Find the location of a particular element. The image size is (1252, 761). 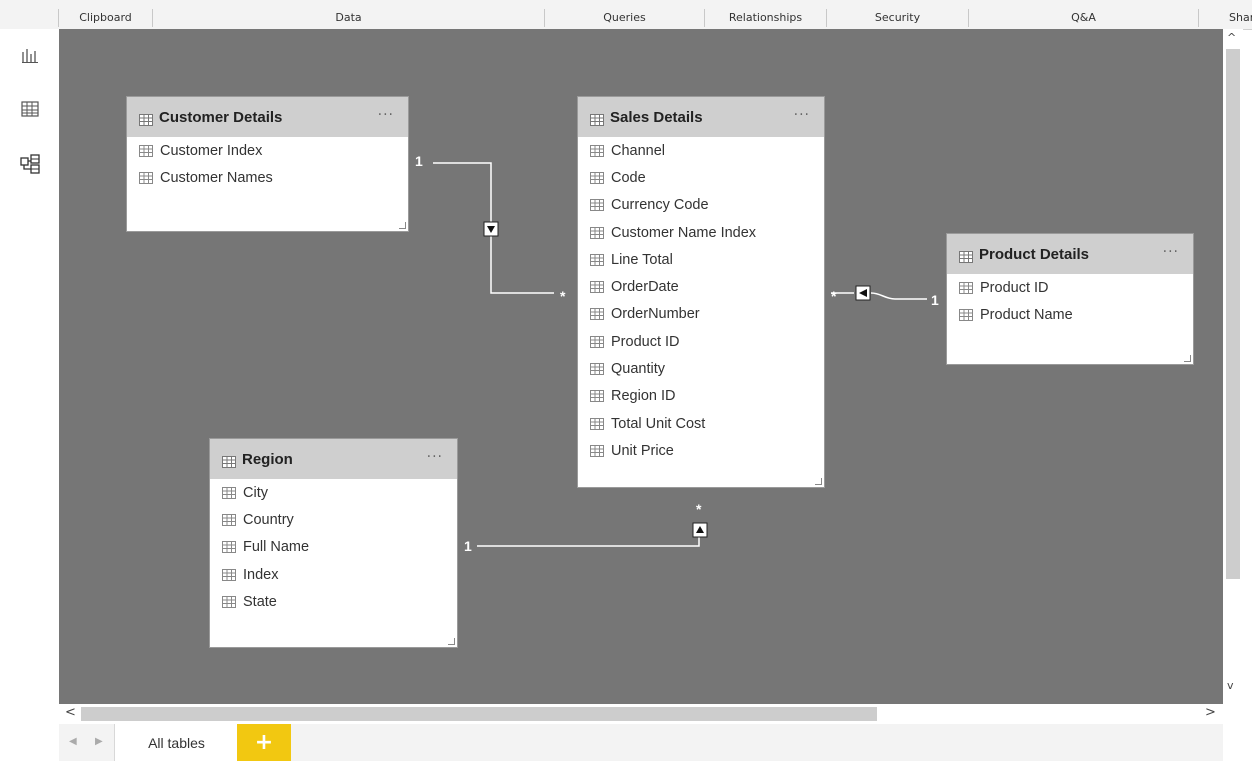

add-layout-button: + is located at coordinates (264, 742).